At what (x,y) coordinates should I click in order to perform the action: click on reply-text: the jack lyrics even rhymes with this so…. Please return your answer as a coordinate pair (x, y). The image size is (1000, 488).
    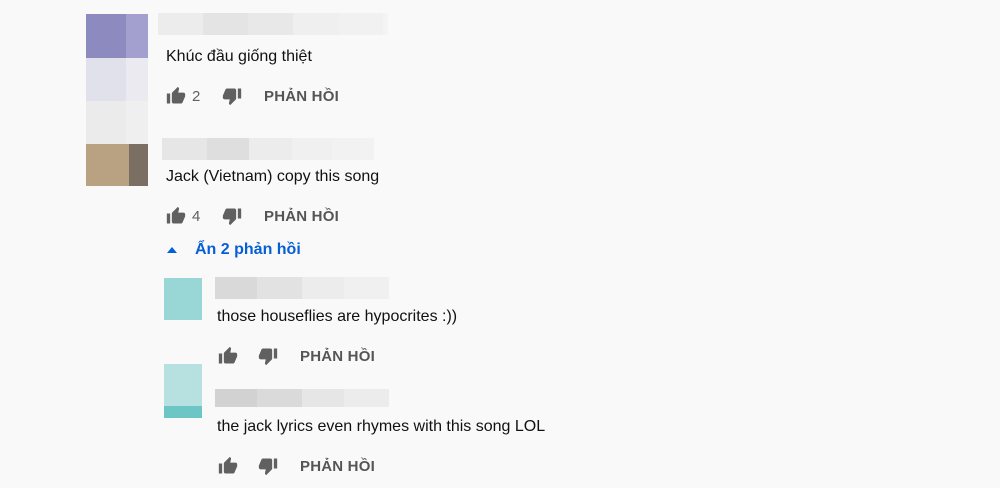
    Looking at the image, I should click on (381, 426).